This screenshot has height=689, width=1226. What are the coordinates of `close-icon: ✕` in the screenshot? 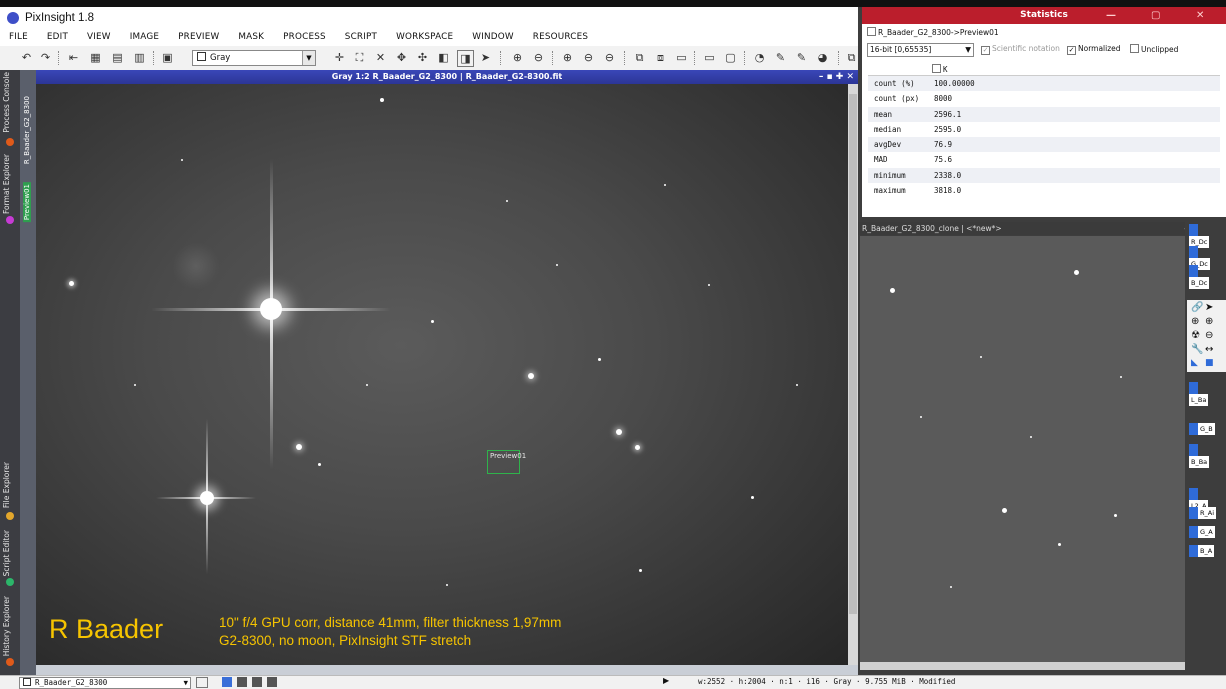 It's located at (1200, 15).